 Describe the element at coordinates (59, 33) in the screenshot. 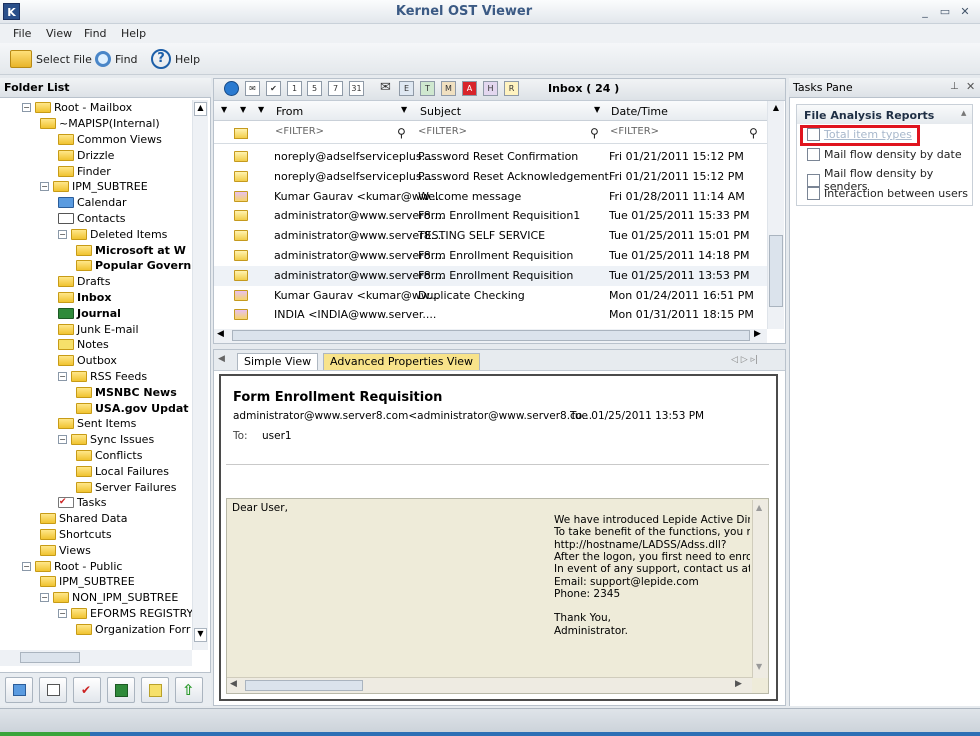

I see `menu-view: View` at that location.